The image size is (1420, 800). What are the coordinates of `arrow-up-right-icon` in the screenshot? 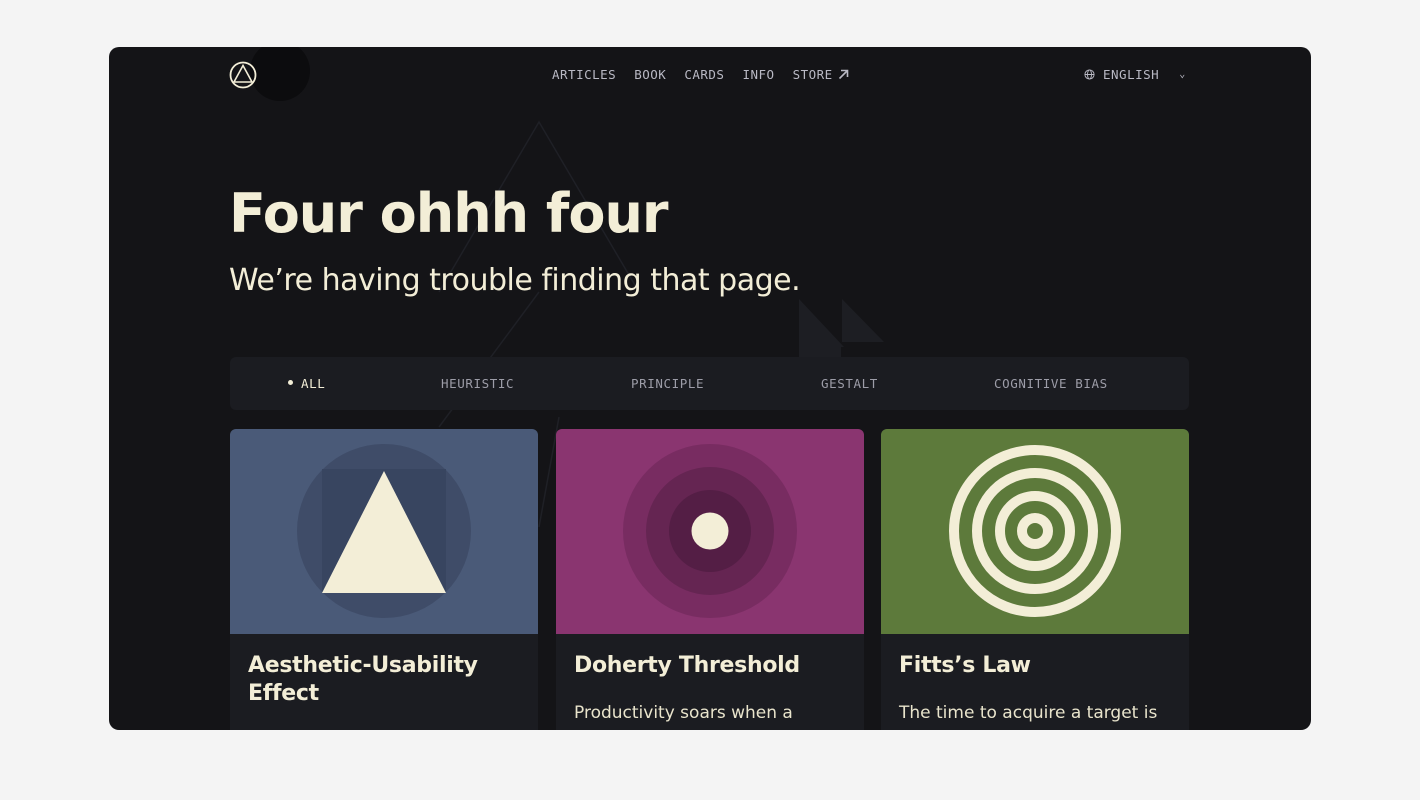 It's located at (843, 74).